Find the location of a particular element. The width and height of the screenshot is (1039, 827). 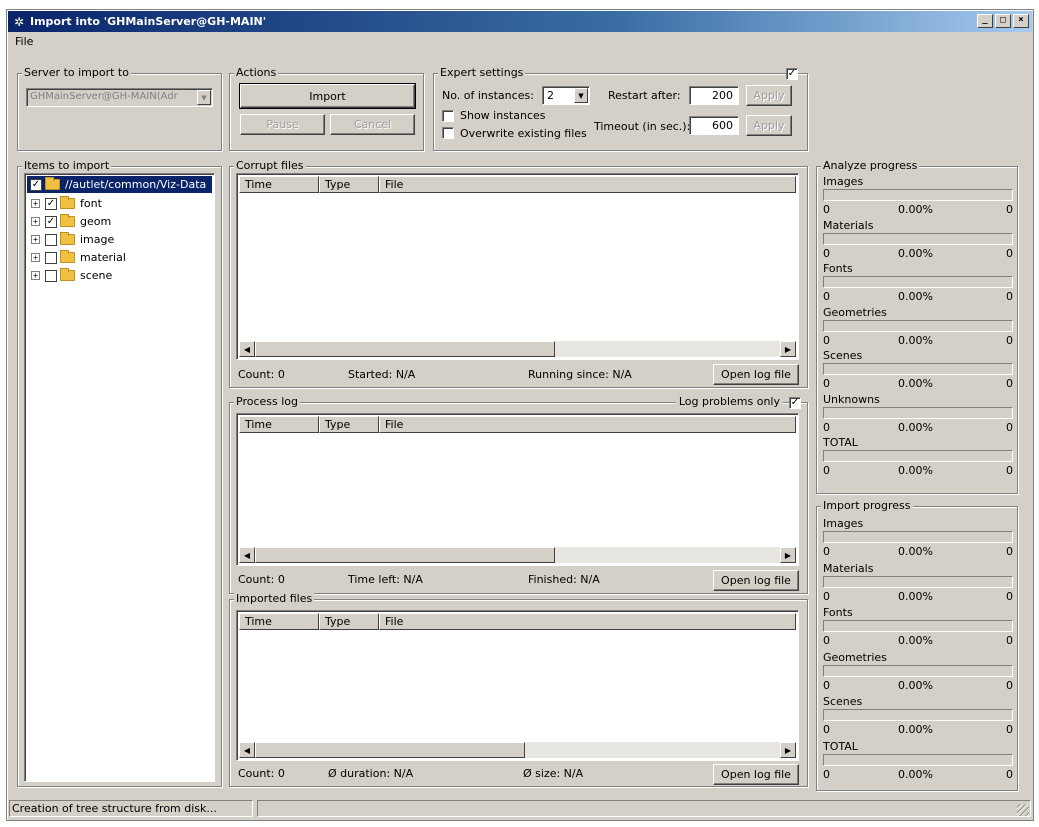

tree-root-label: //autlet/common/Viz-Data is located at coordinates (136, 184).